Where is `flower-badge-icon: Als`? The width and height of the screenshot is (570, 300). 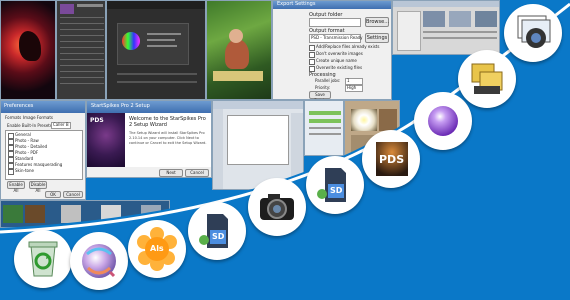
flower-badge-icon: Als is located at coordinates (157, 249).